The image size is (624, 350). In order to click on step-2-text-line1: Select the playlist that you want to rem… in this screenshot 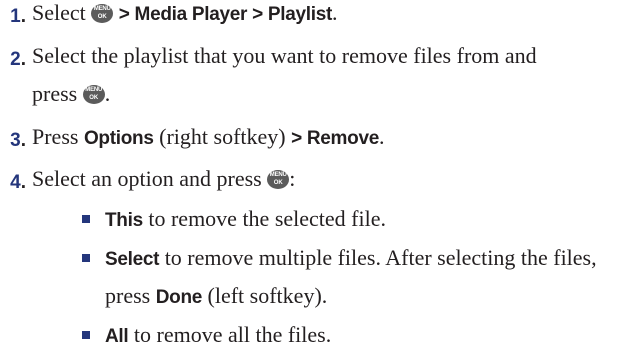, I will do `click(284, 55)`.